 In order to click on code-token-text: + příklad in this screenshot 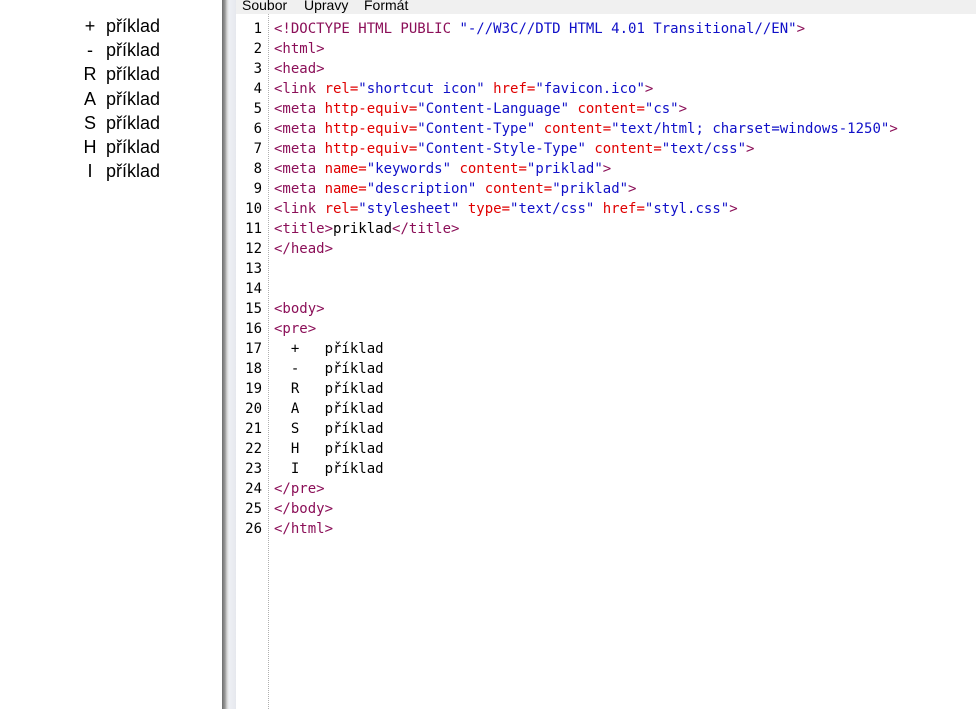, I will do `click(329, 349)`.